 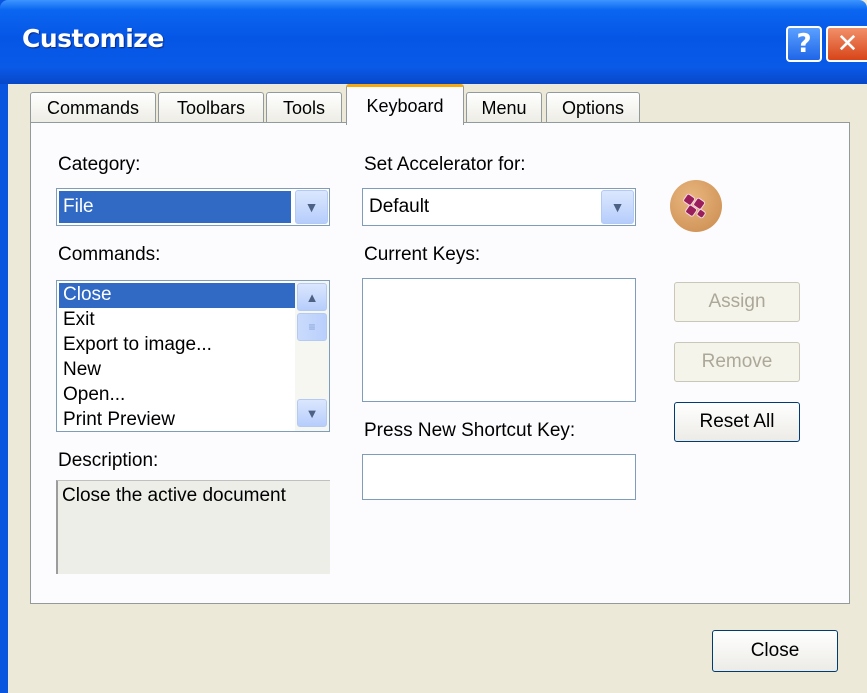 I want to click on current-keys-label: Current Keys:, so click(x=422, y=254).